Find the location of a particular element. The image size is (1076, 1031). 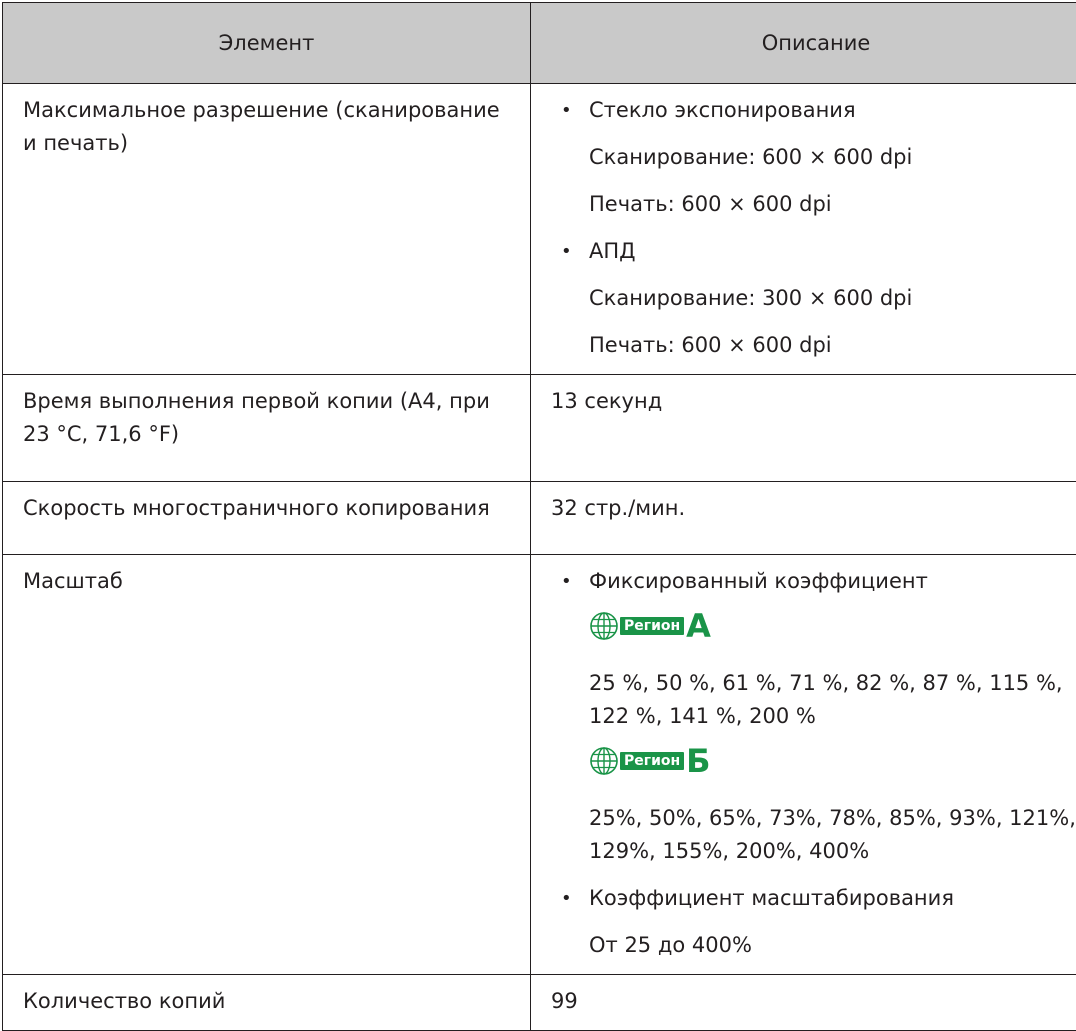

row-value: 32 стр./мин. is located at coordinates (803, 518).